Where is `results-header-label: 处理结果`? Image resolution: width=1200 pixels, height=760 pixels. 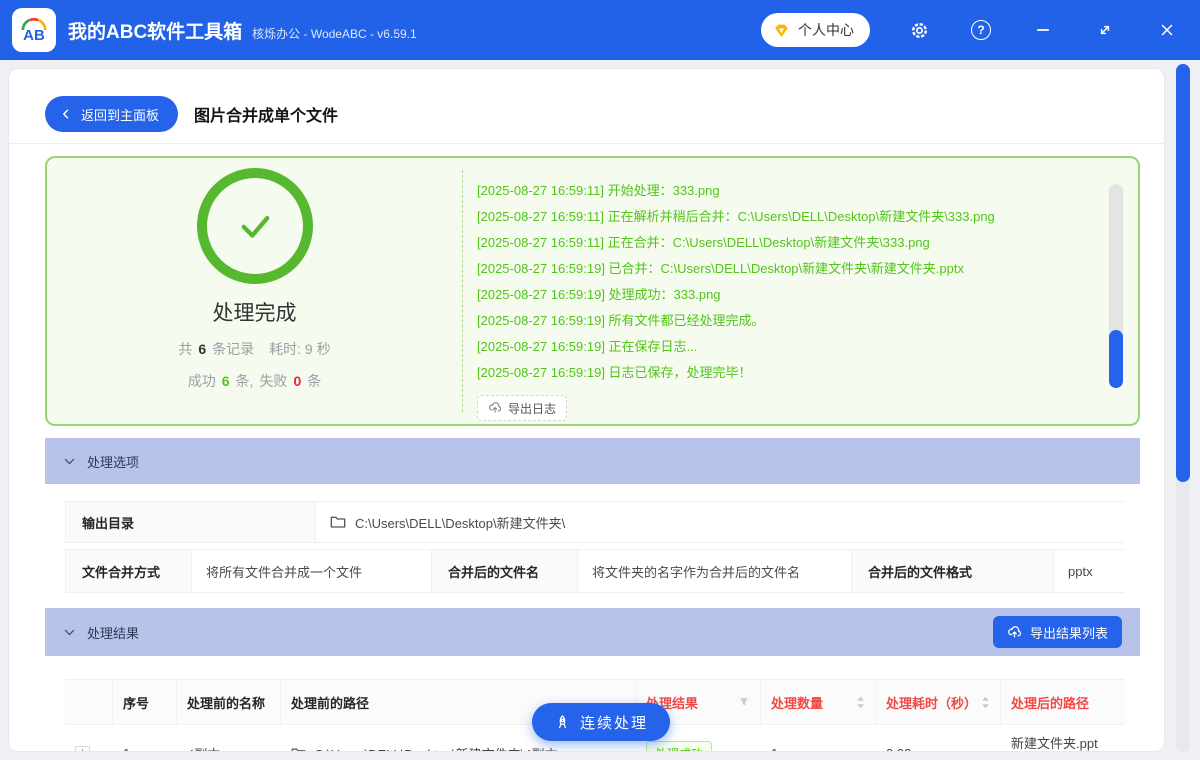
results-header-label: 处理结果 is located at coordinates (113, 633).